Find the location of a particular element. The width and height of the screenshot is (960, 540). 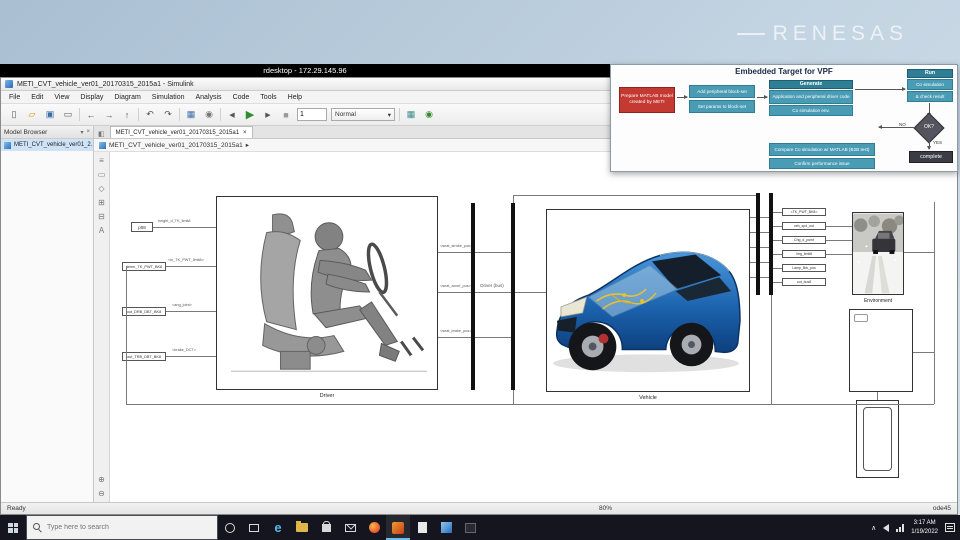

palette-annotation-icon: A is located at coordinates (101, 230).